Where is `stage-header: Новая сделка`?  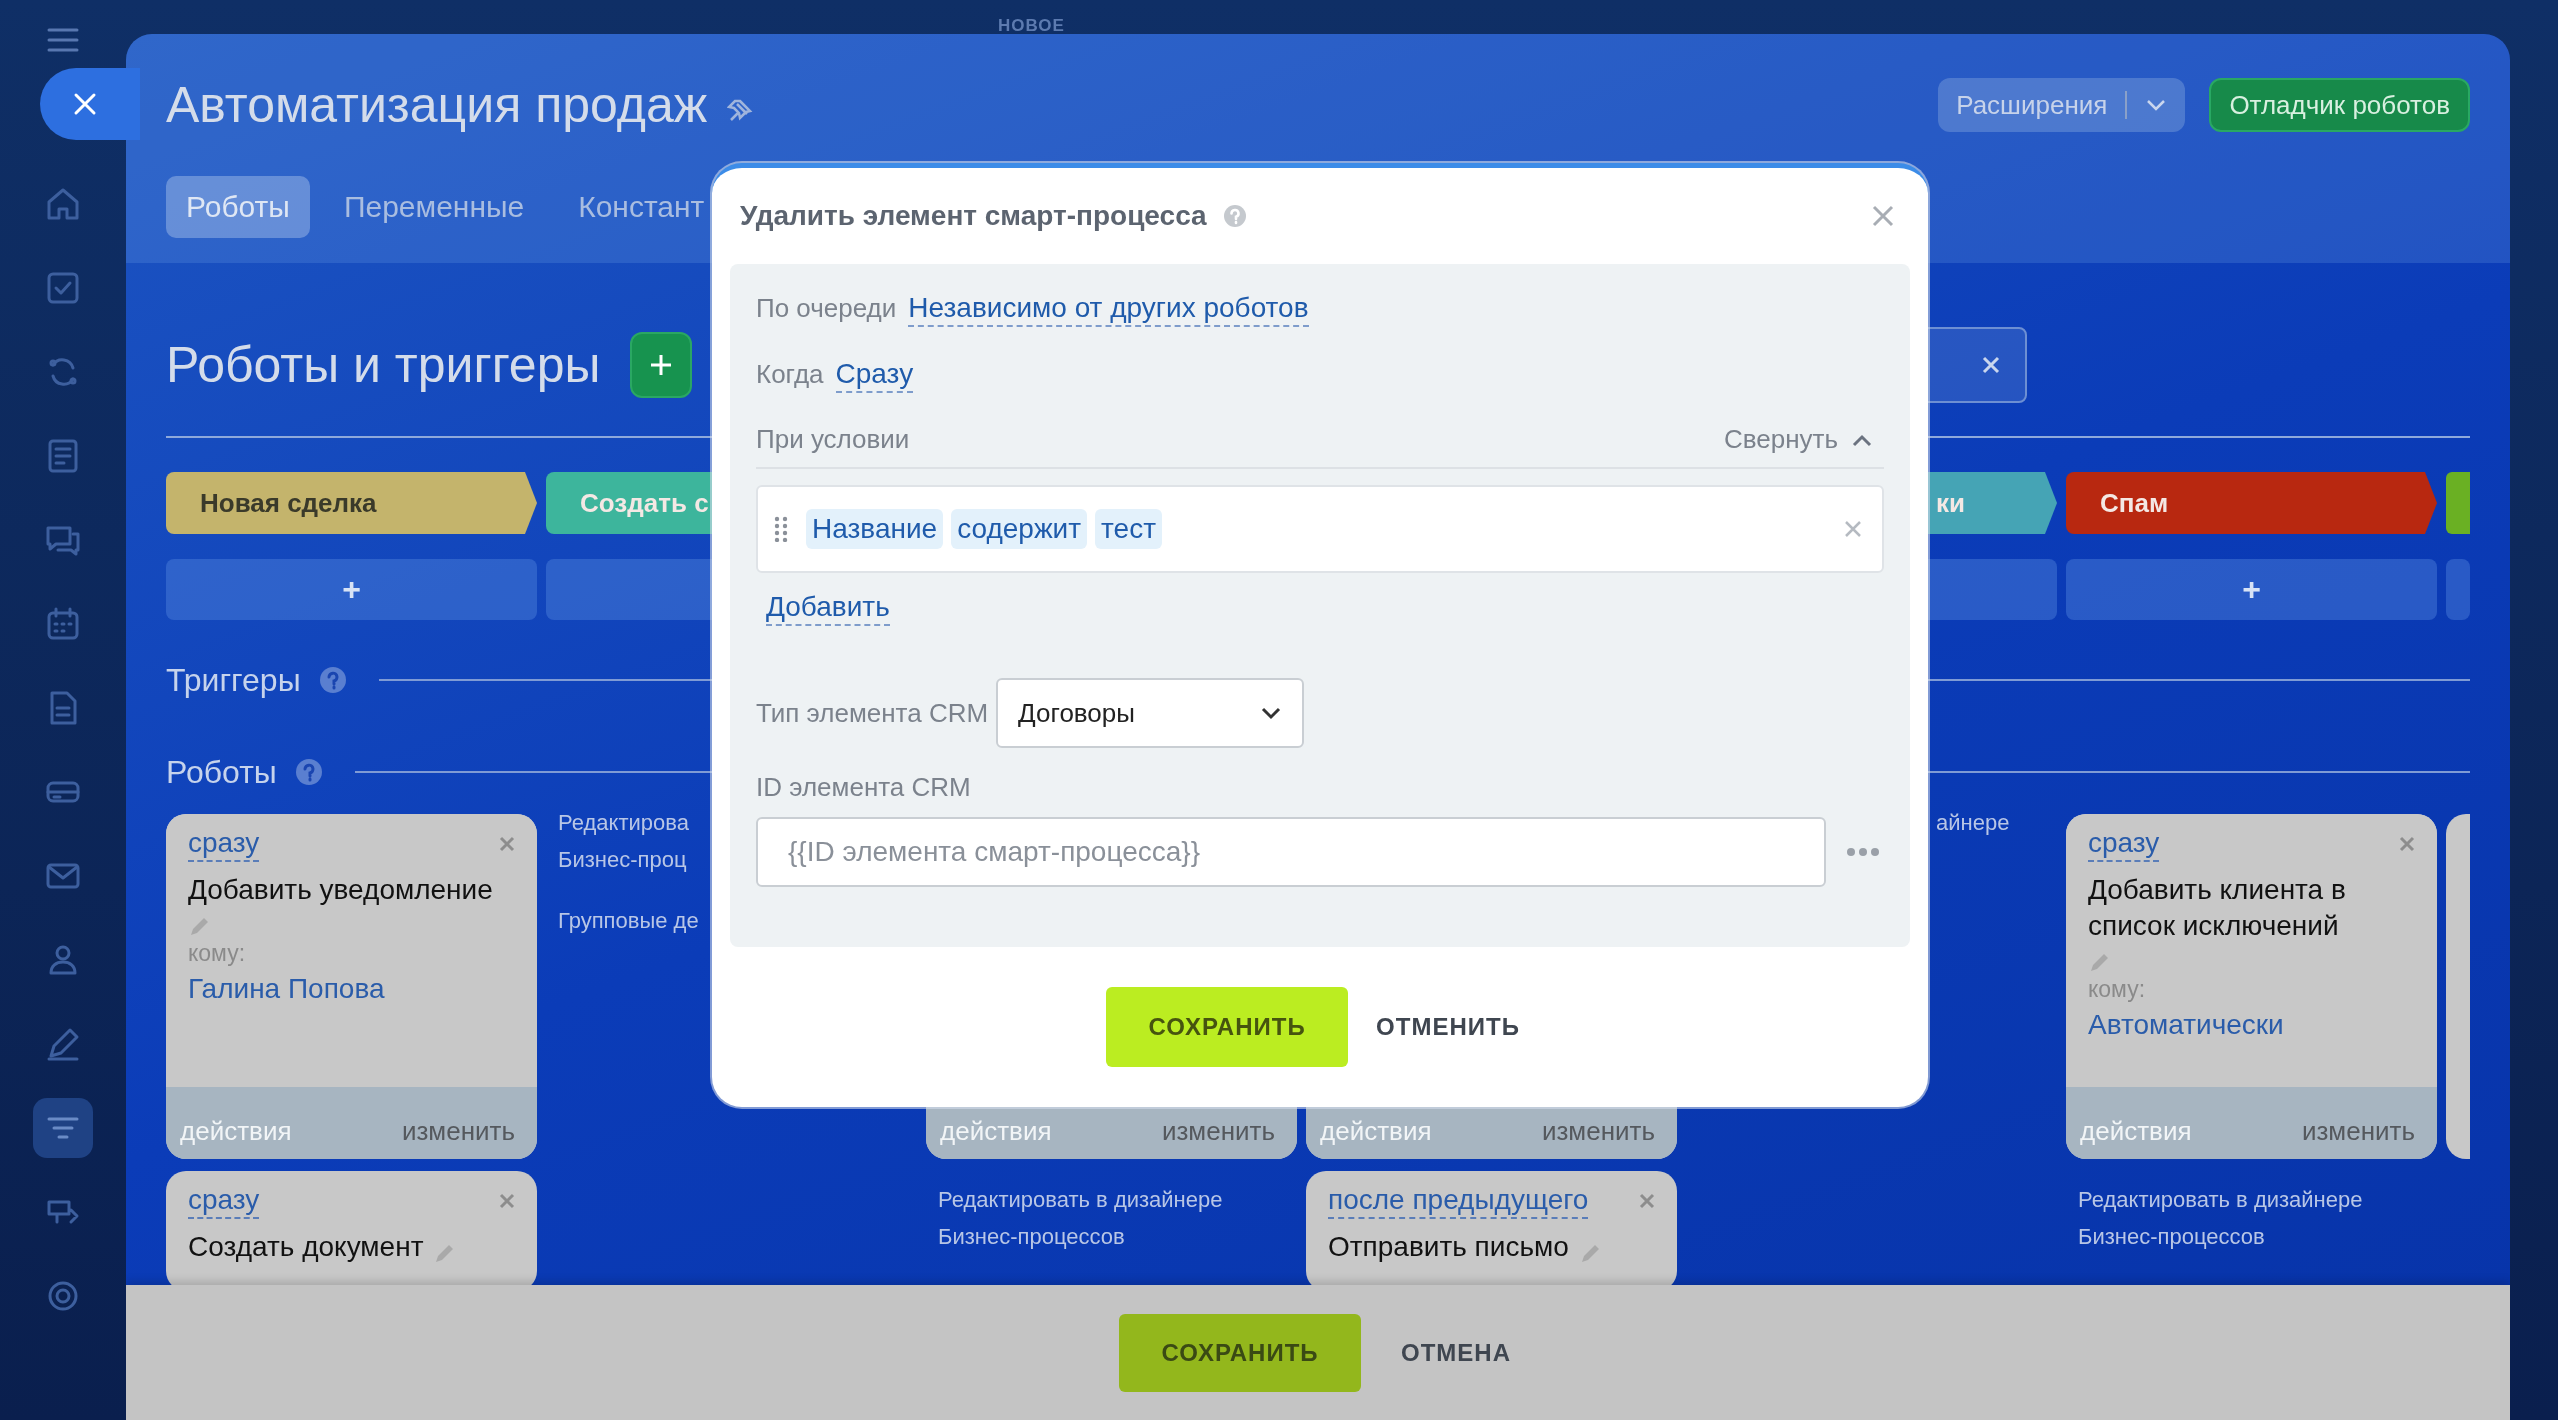
stage-header: Новая сделка is located at coordinates (351, 503).